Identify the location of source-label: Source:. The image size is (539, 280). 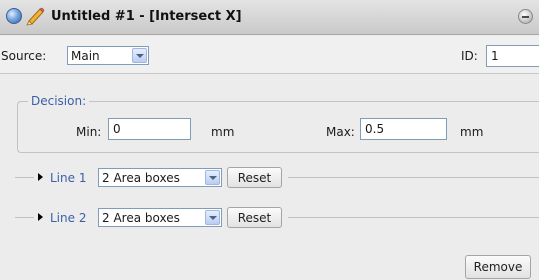
(24, 56).